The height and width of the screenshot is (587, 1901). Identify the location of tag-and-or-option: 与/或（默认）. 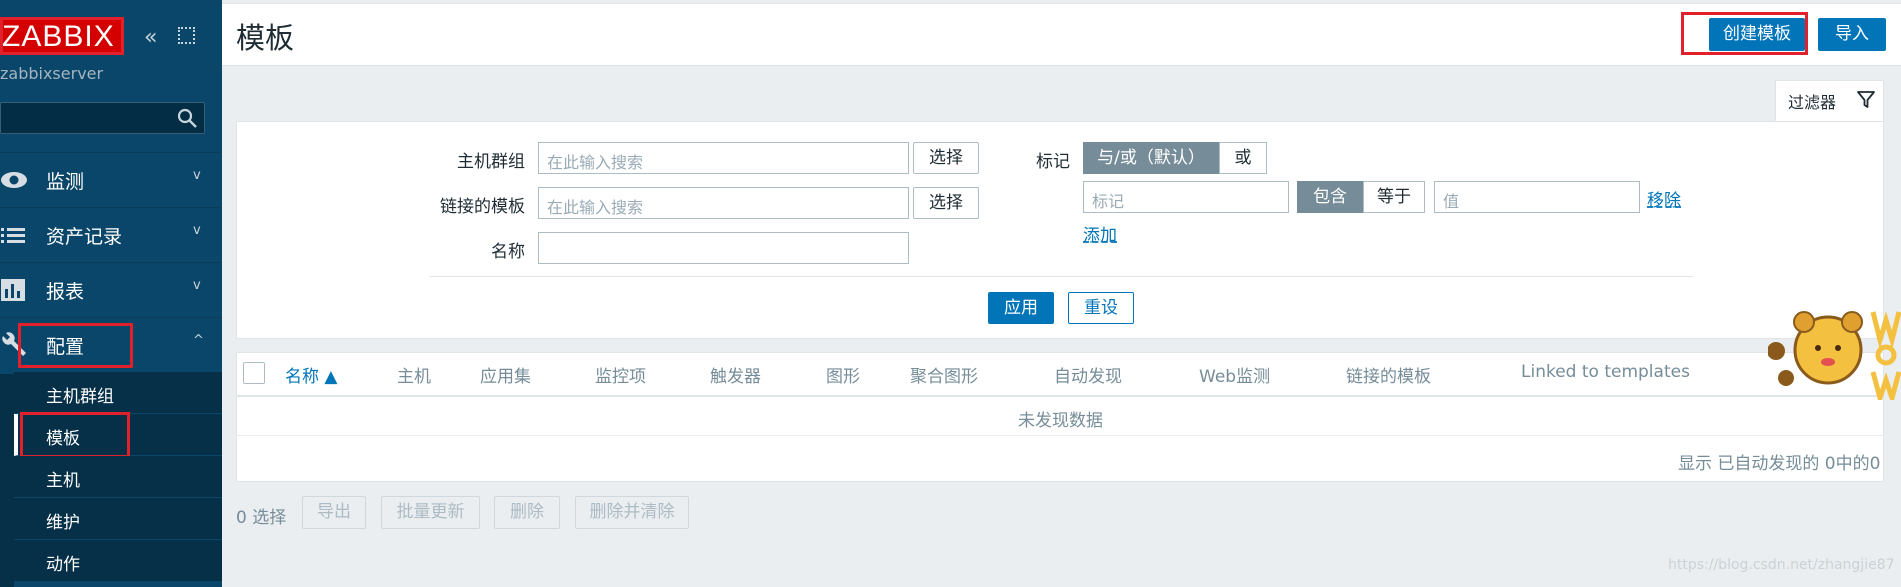
(1151, 158).